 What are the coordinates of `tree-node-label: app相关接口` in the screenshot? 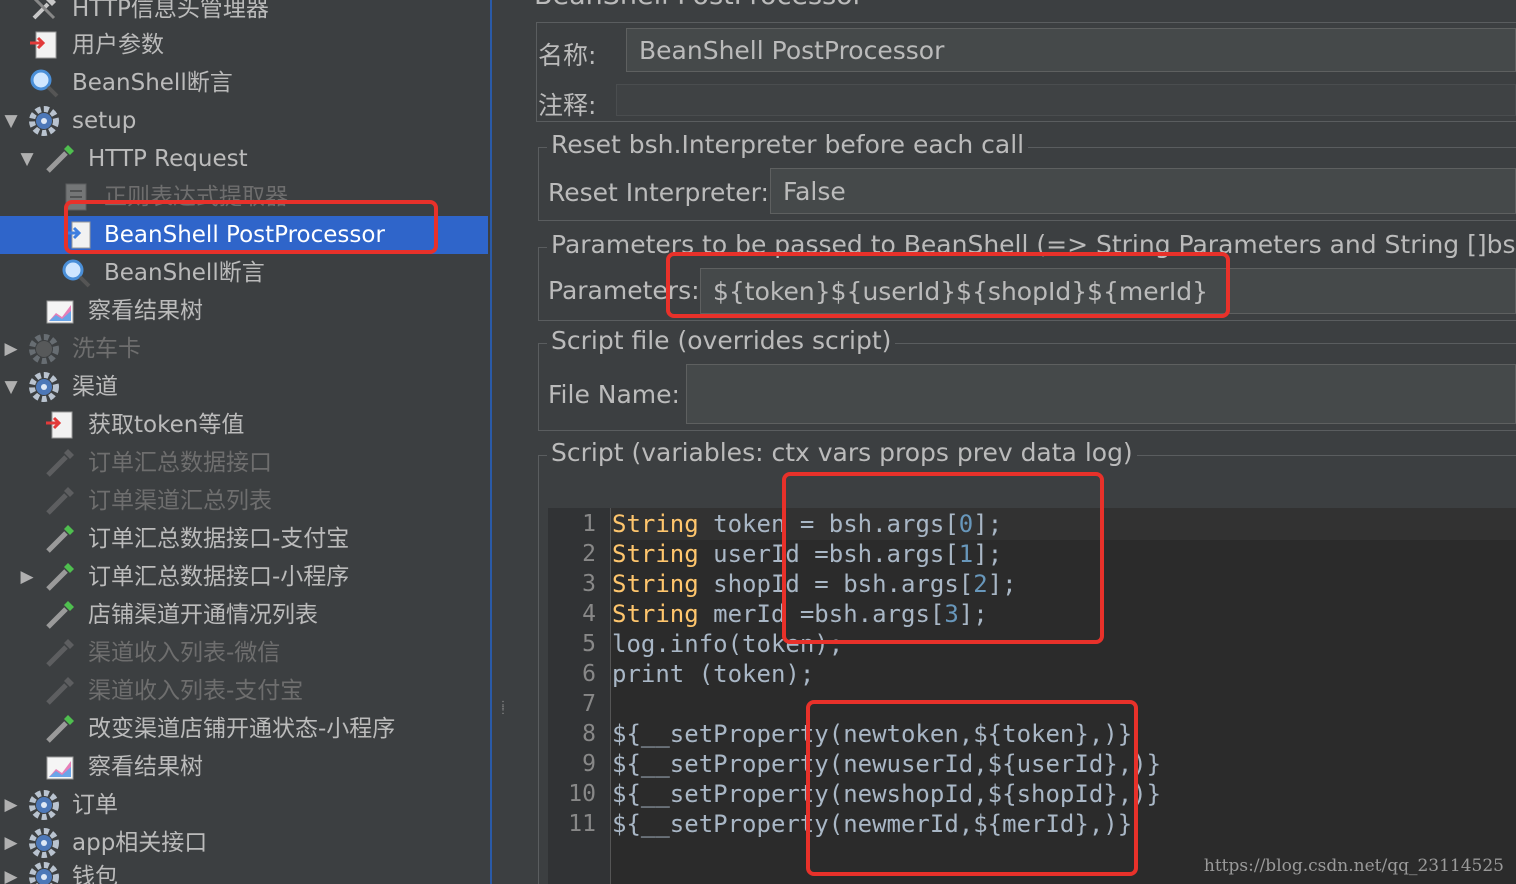 It's located at (140, 843).